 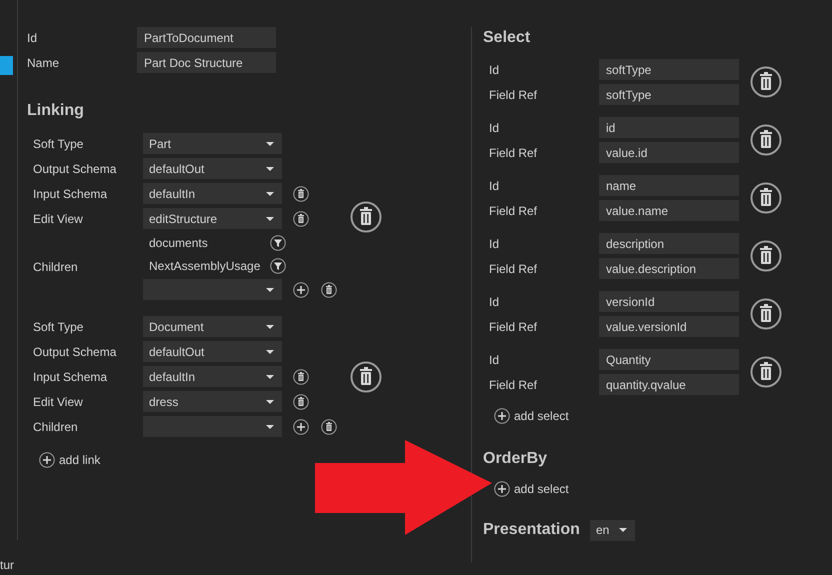 What do you see at coordinates (6, 65) in the screenshot?
I see `selection-marker` at bounding box center [6, 65].